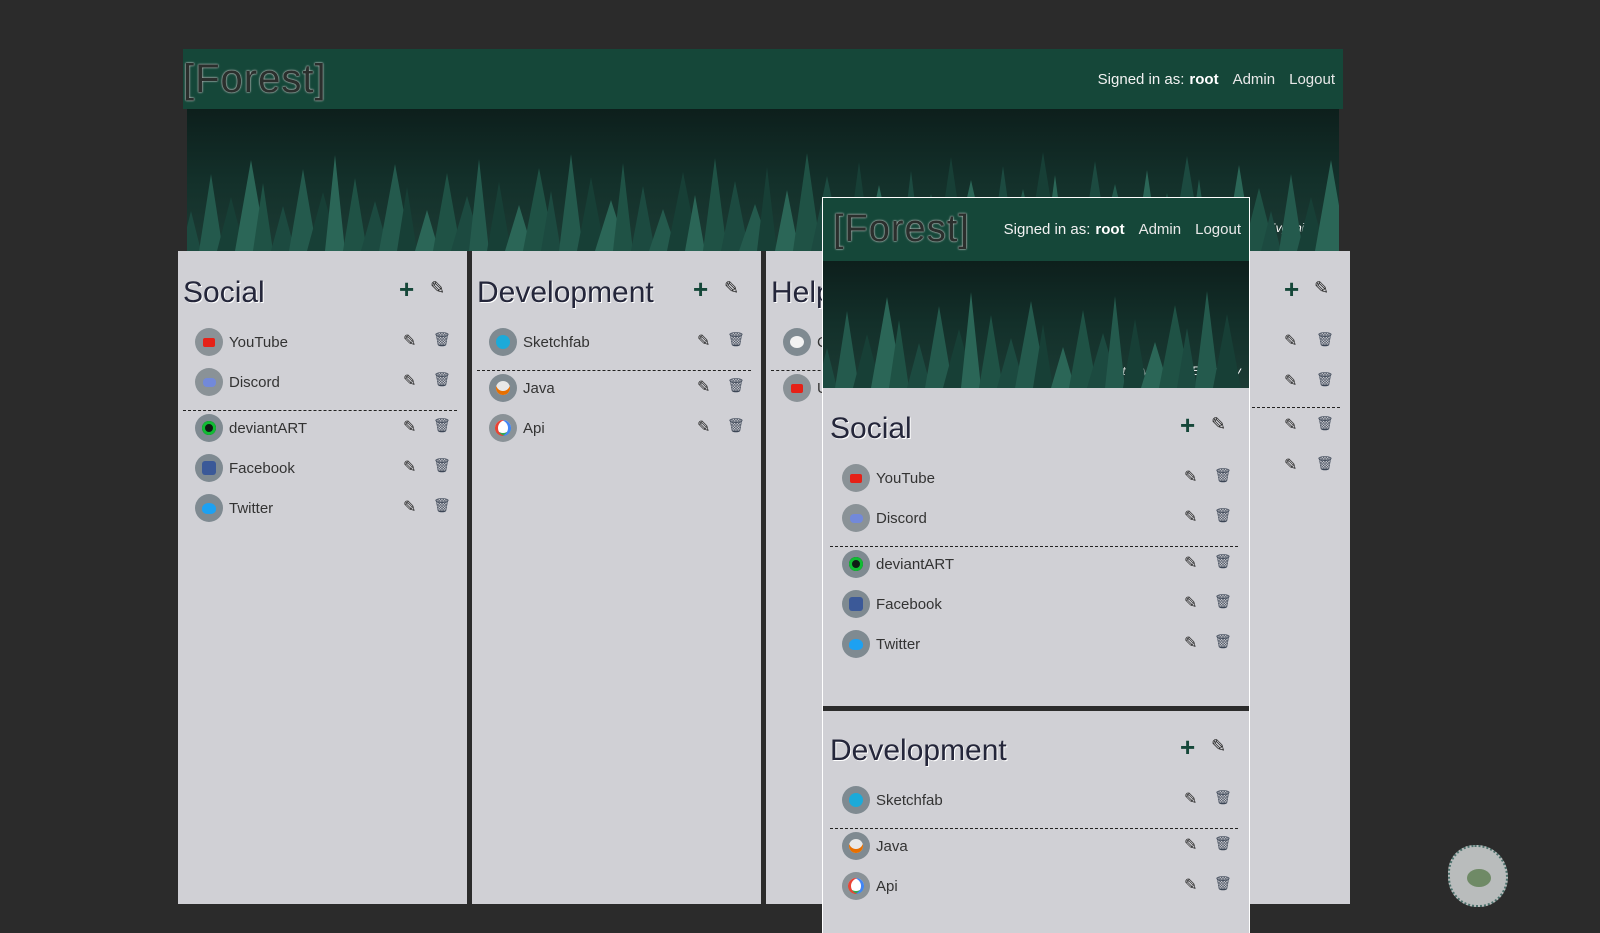  Describe the element at coordinates (255, 79) in the screenshot. I see `brand-logo: [Forest]` at that location.